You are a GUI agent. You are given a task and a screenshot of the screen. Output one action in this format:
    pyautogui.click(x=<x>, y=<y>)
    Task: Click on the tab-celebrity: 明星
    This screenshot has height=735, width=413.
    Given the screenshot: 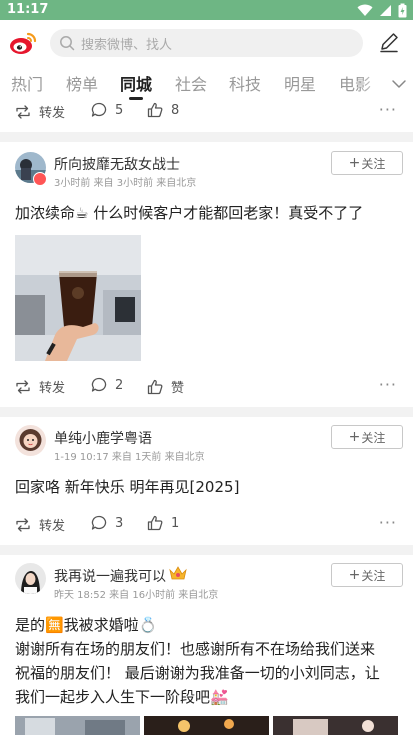 What is the action you would take?
    pyautogui.click(x=300, y=83)
    